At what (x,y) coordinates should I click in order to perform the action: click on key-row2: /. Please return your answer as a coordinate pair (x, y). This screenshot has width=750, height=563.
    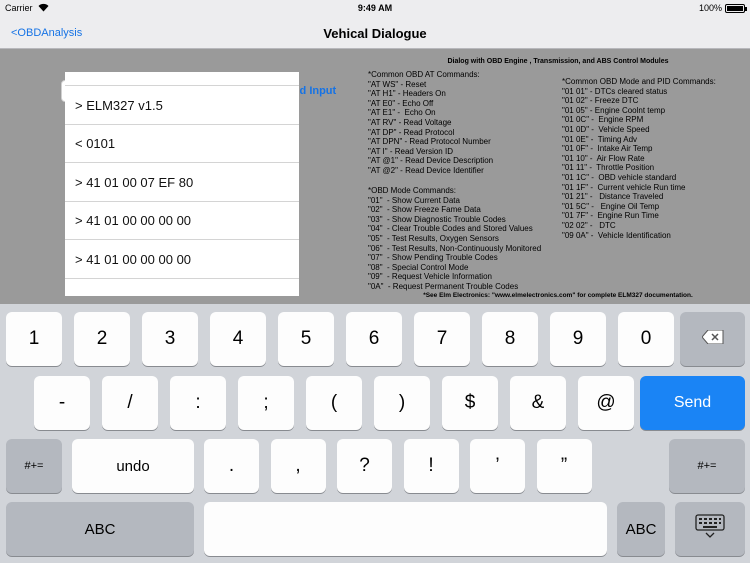
    Looking at the image, I should click on (130, 403).